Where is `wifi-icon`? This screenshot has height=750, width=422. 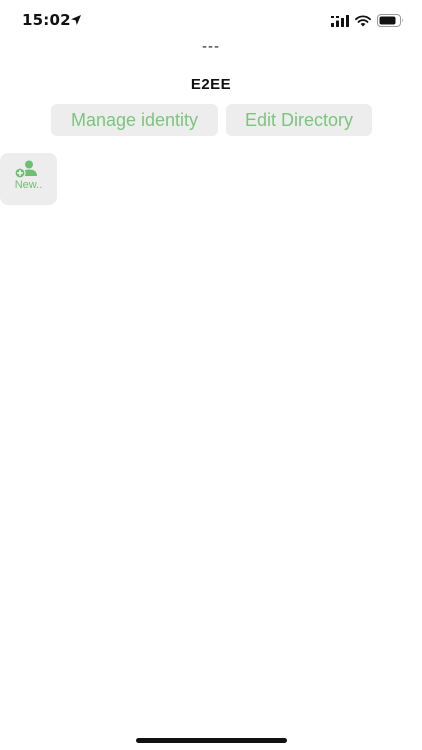
wifi-icon is located at coordinates (363, 20).